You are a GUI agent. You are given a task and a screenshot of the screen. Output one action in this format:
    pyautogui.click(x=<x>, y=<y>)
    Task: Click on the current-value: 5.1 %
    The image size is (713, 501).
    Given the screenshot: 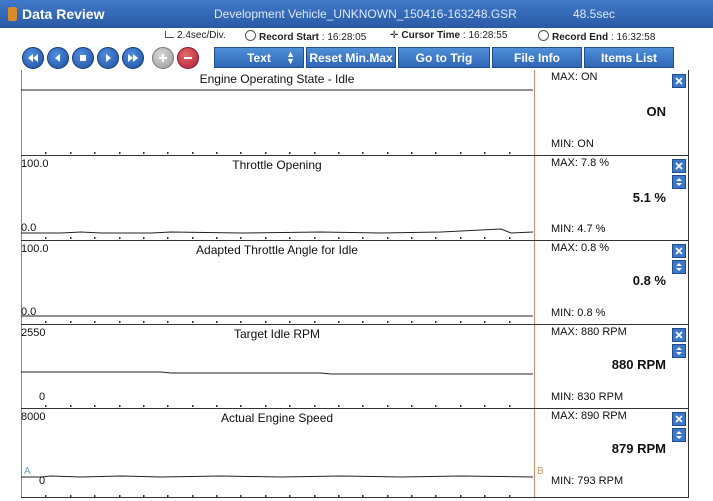 What is the action you would take?
    pyautogui.click(x=649, y=197)
    